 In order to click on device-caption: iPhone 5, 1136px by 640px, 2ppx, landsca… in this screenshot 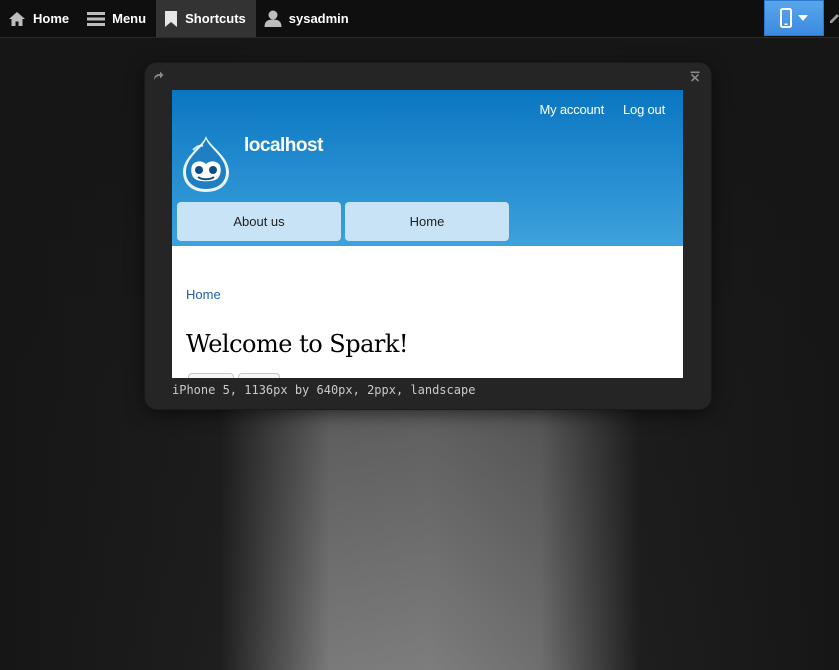, I will do `click(324, 390)`.